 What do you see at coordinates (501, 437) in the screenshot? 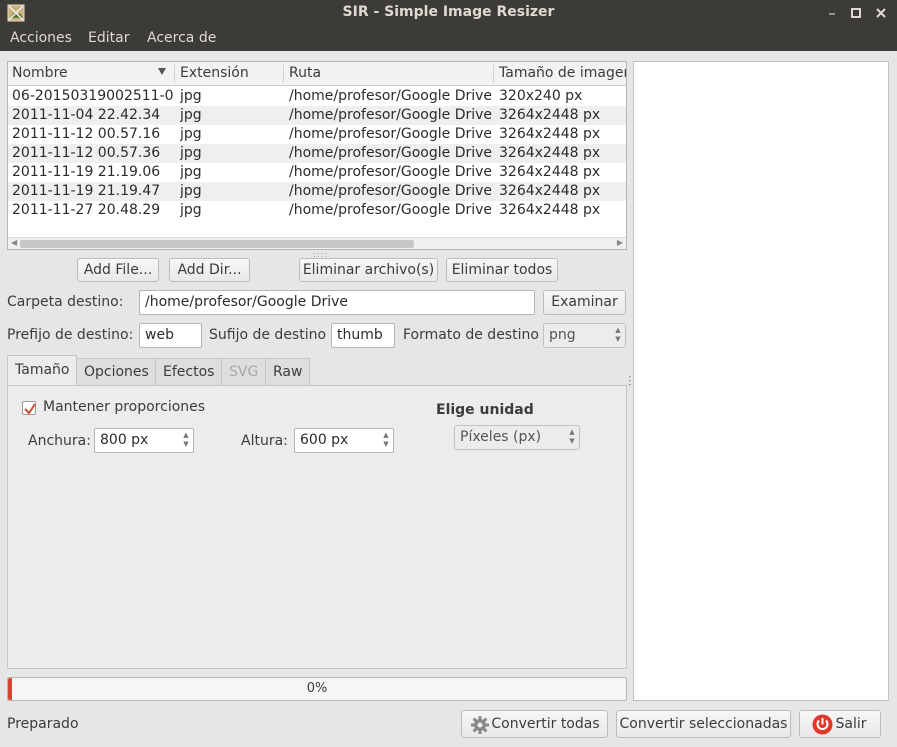
I see `unit-select-value: Píxeles (px)` at bounding box center [501, 437].